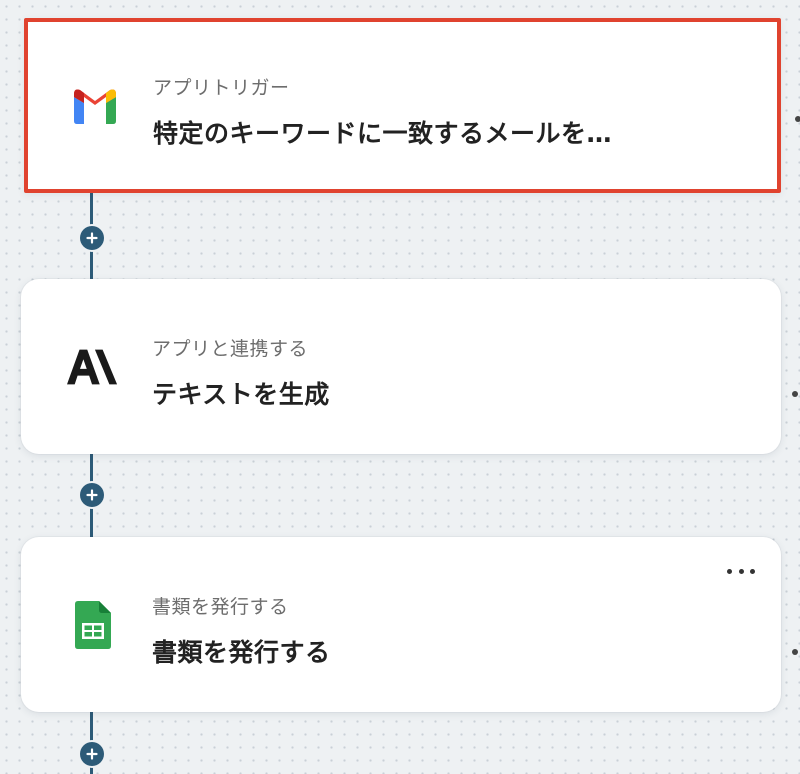 This screenshot has height=774, width=800. What do you see at coordinates (241, 394) in the screenshot?
I see `step-title: テキストを生成` at bounding box center [241, 394].